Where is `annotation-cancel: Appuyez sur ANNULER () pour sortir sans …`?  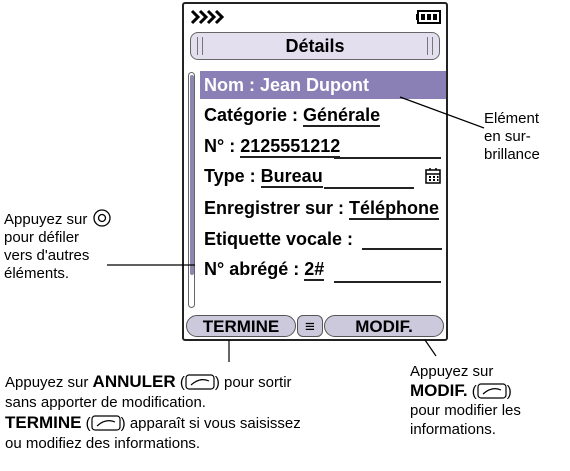 annotation-cancel: Appuyez sur ANNULER () pour sortir sans … is located at coordinates (153, 412).